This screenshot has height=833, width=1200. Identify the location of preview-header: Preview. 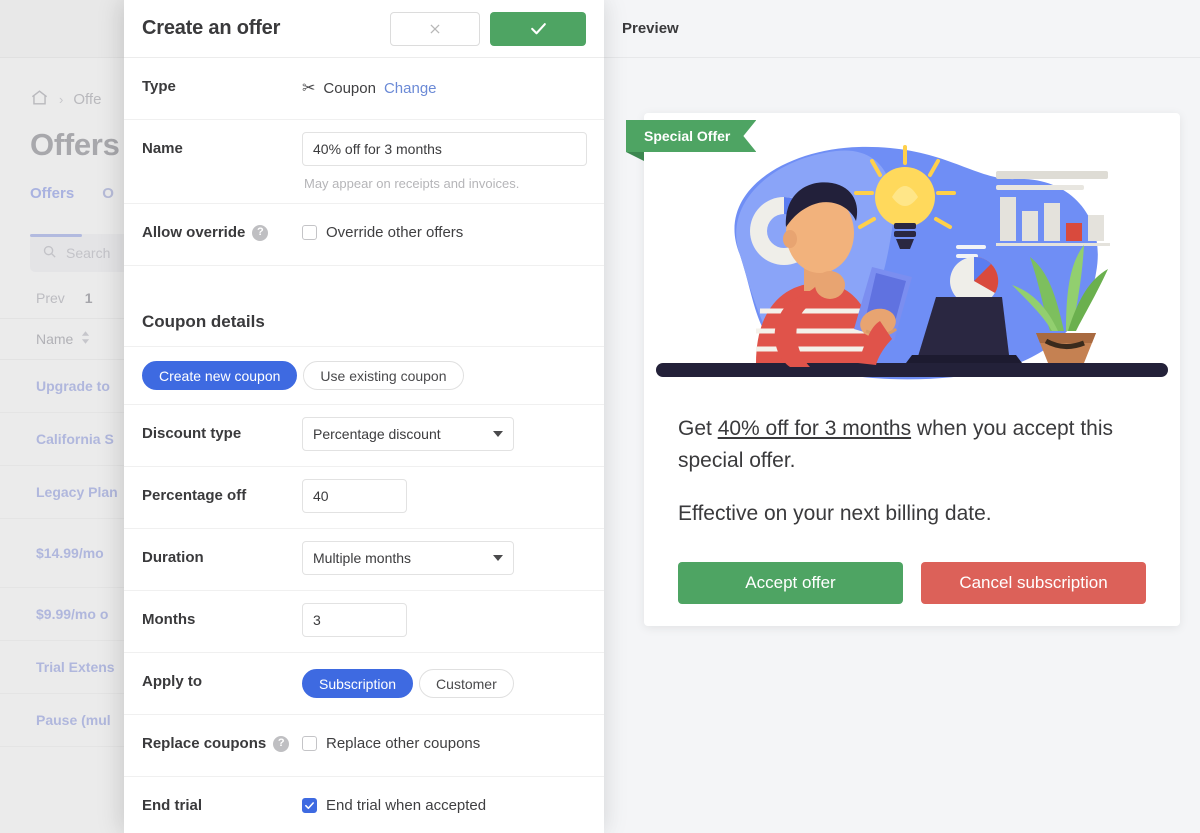
(902, 29).